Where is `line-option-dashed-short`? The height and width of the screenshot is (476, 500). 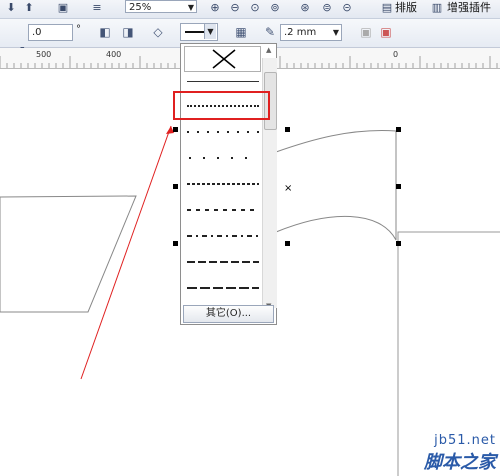 line-option-dashed-short is located at coordinates (223, 184).